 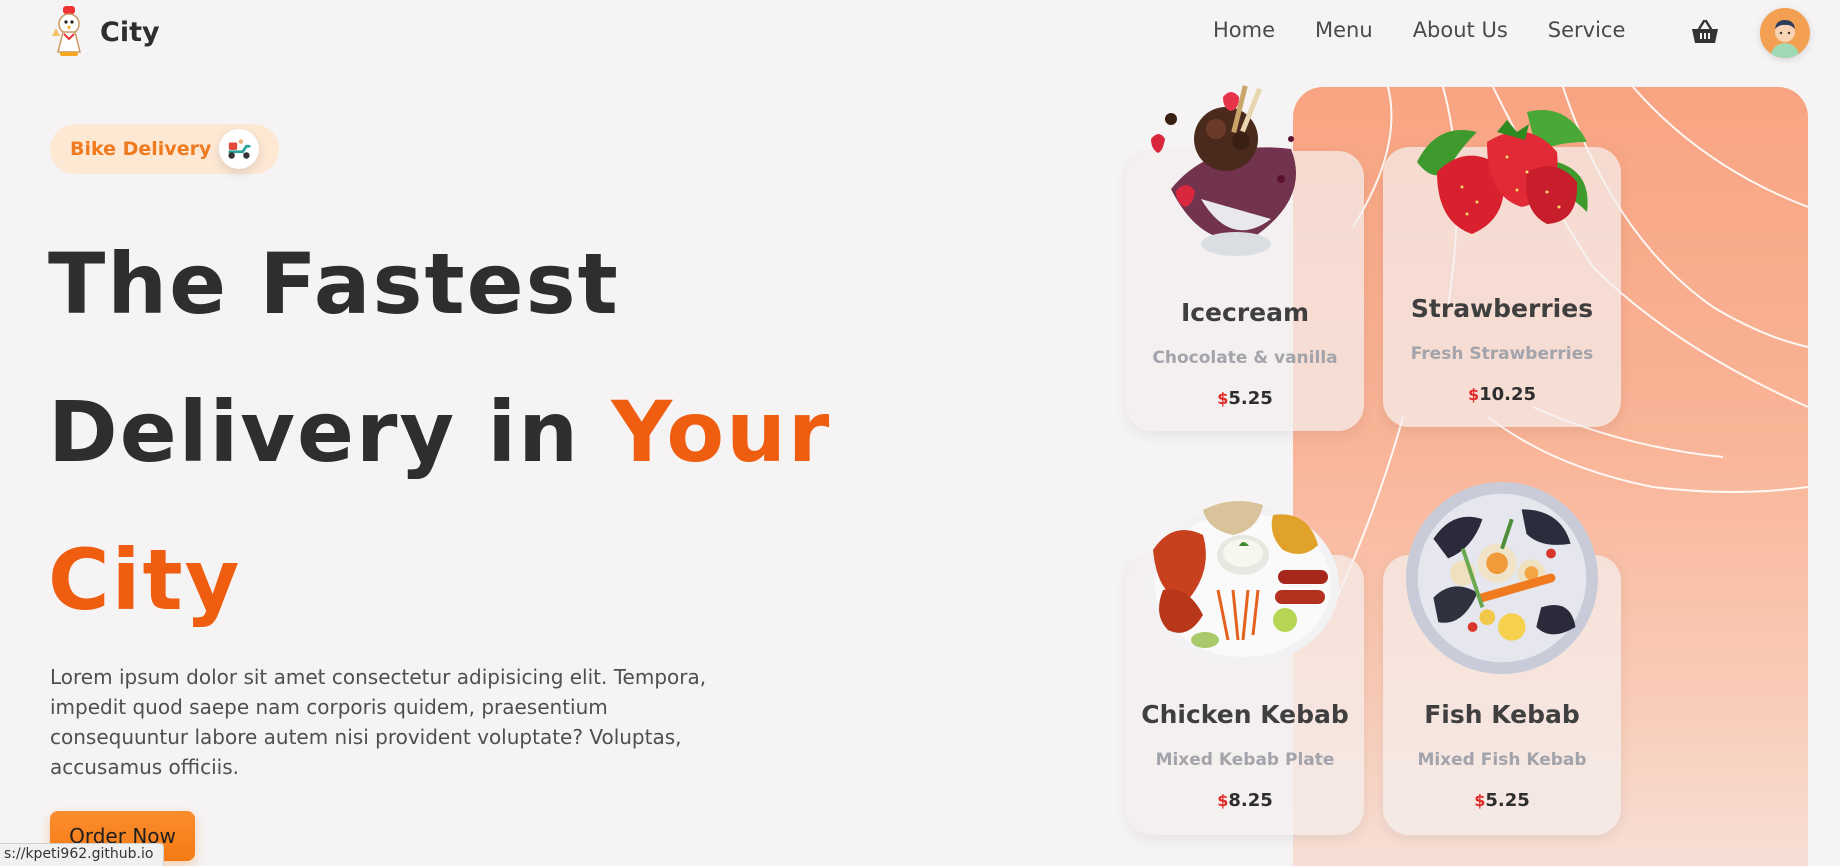 What do you see at coordinates (1502, 714) in the screenshot?
I see `card-name: Fish Kebab` at bounding box center [1502, 714].